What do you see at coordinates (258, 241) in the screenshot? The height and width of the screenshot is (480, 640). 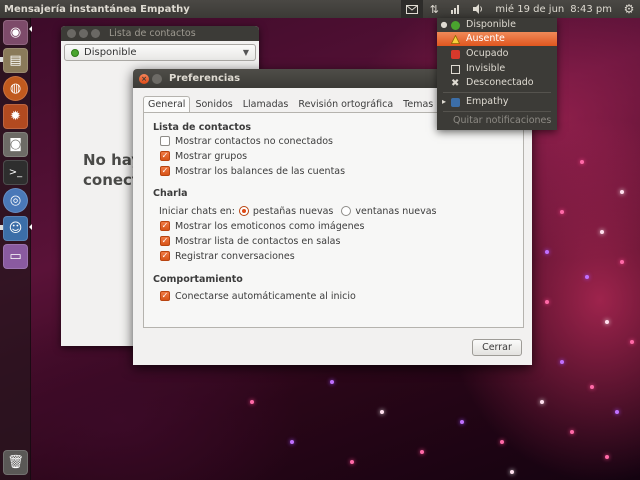 I see `option-label: Mostrar lista de contactos en salas` at bounding box center [258, 241].